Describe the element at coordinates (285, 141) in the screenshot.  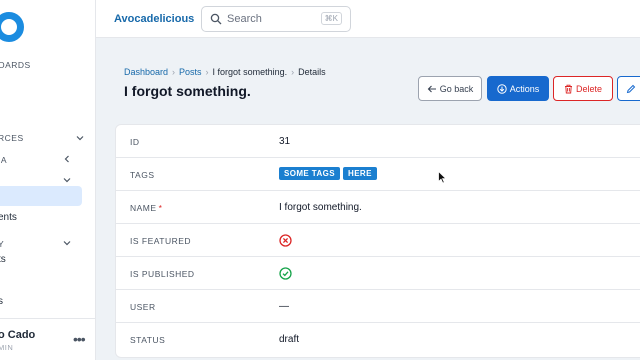
I see `field-value-id: 31` at that location.